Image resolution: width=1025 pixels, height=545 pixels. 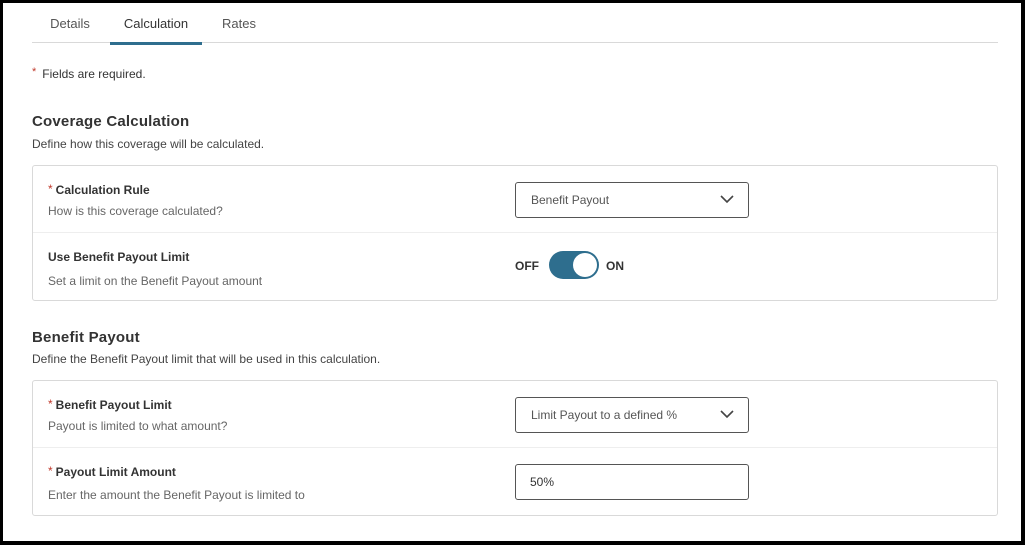 What do you see at coordinates (86, 337) in the screenshot?
I see `benefit-payout-title: Benefit Payout` at bounding box center [86, 337].